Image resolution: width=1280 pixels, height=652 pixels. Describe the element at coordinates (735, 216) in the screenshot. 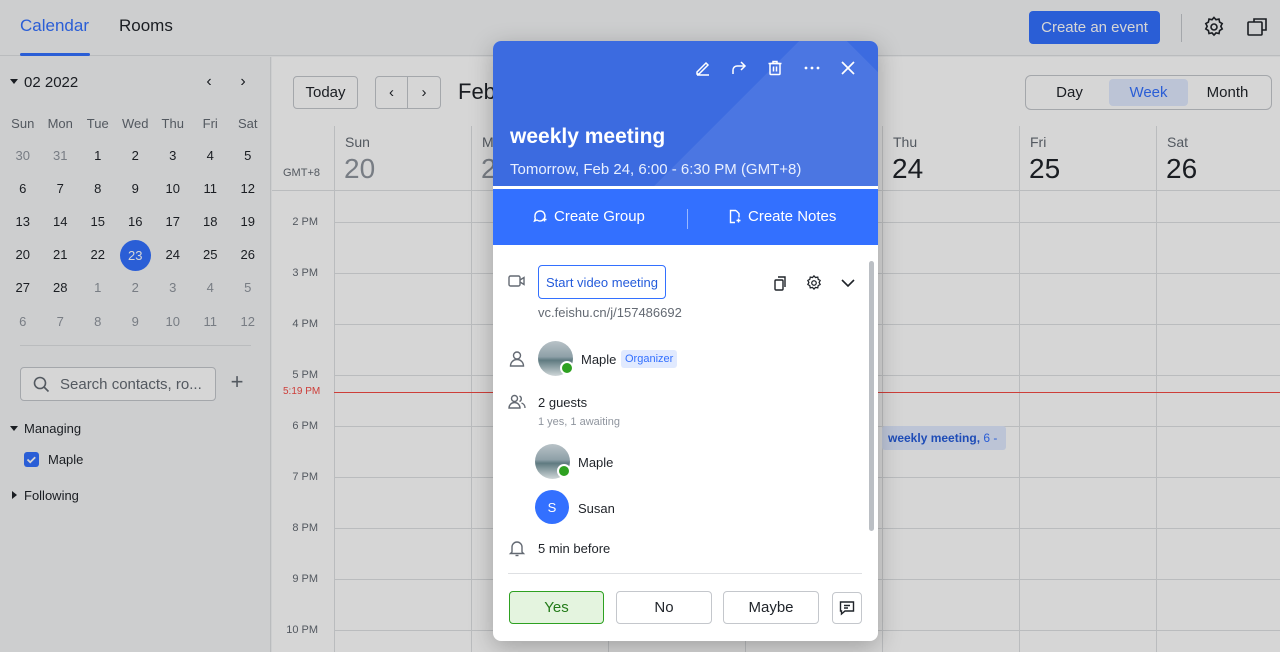

I see `notes-icon` at that location.